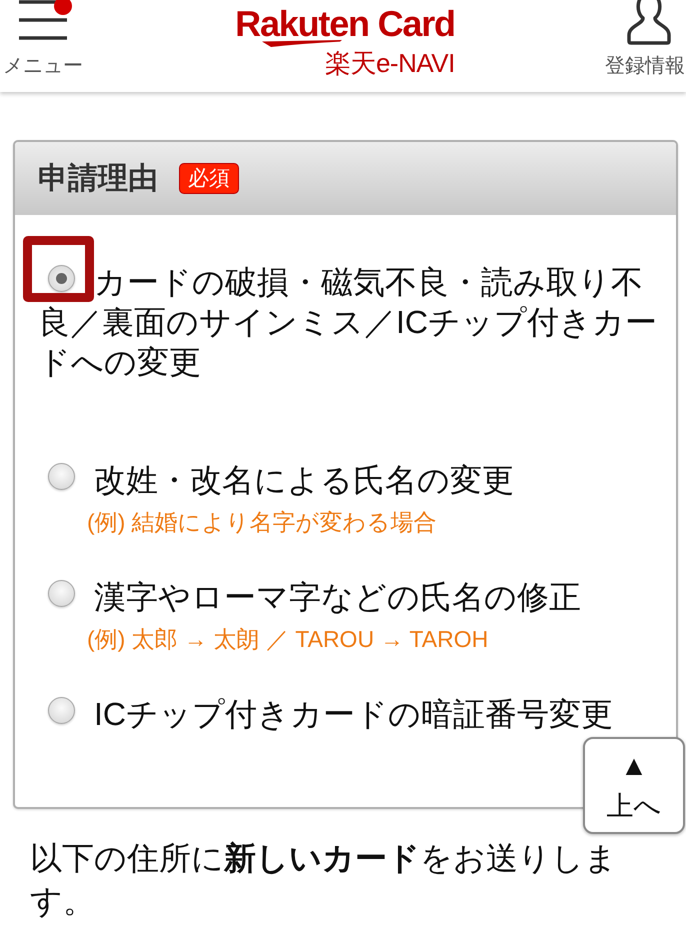 This screenshot has width=686, height=928. Describe the element at coordinates (309, 597) in the screenshot. I see `option-label: 漢字やローマ字などの氏名の修正` at that location.